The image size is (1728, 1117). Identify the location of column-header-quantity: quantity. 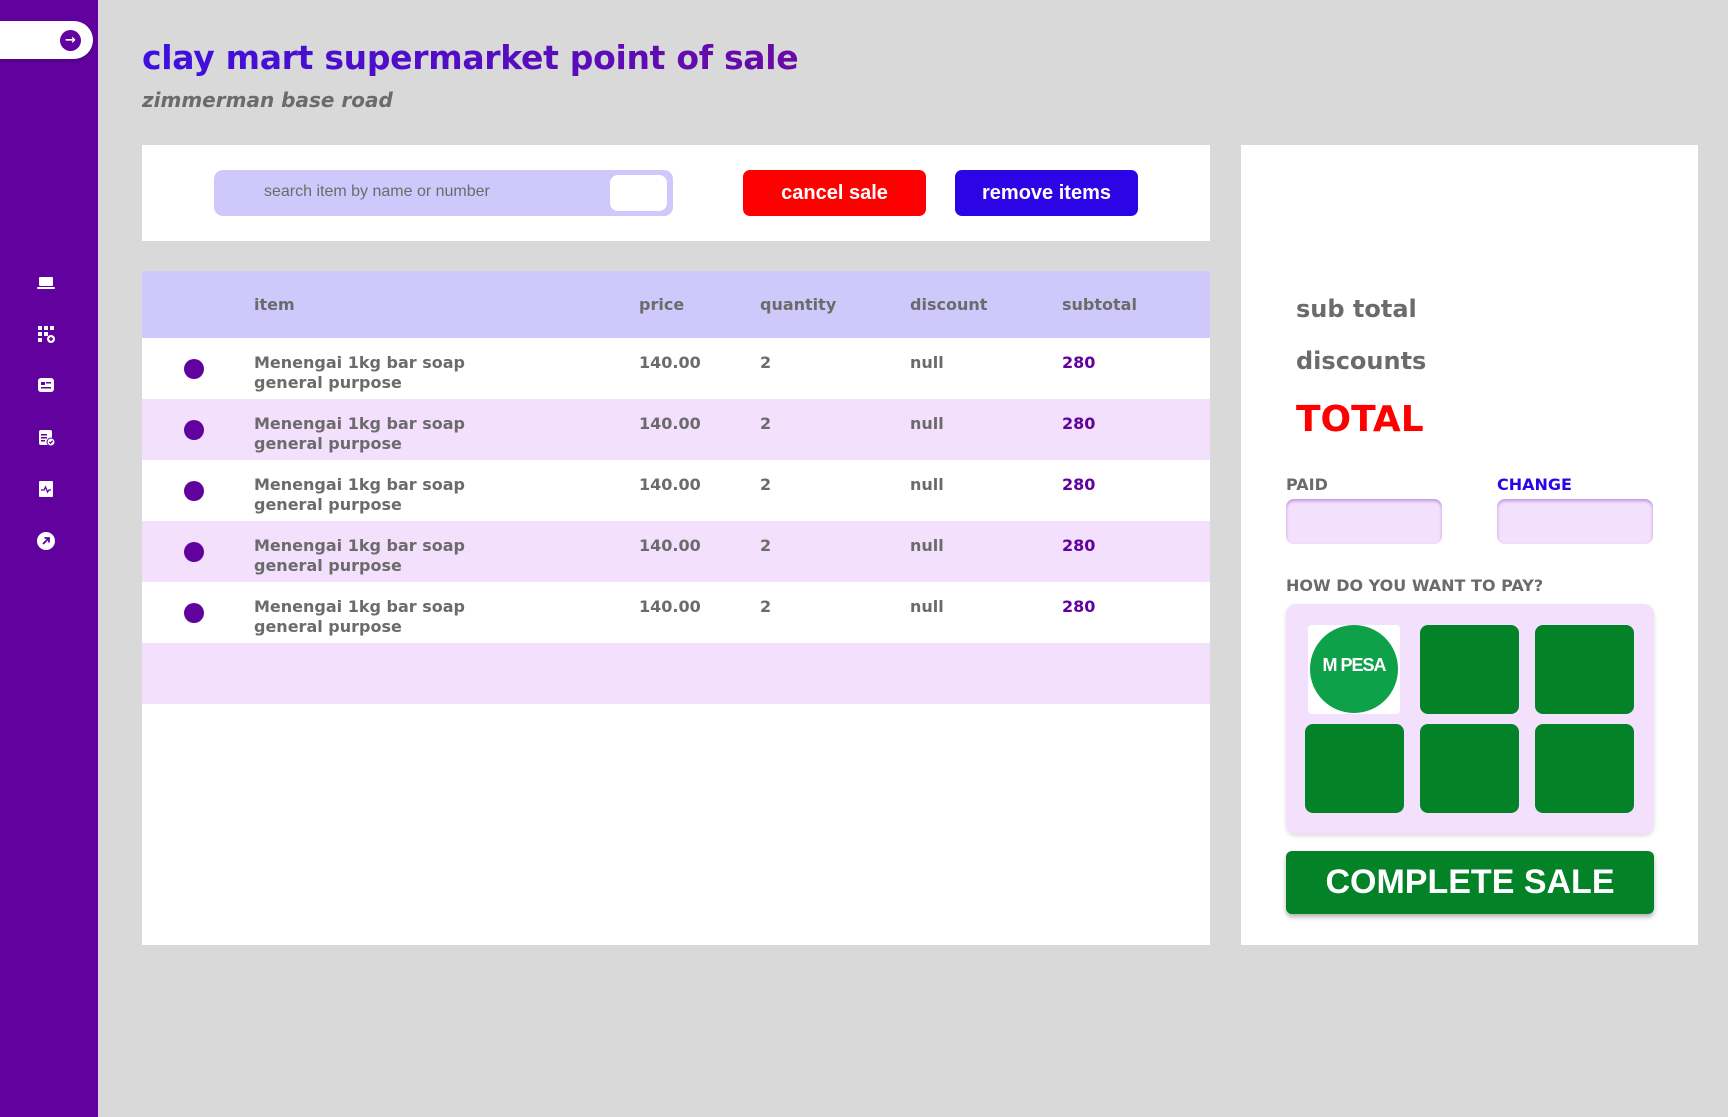
(798, 304).